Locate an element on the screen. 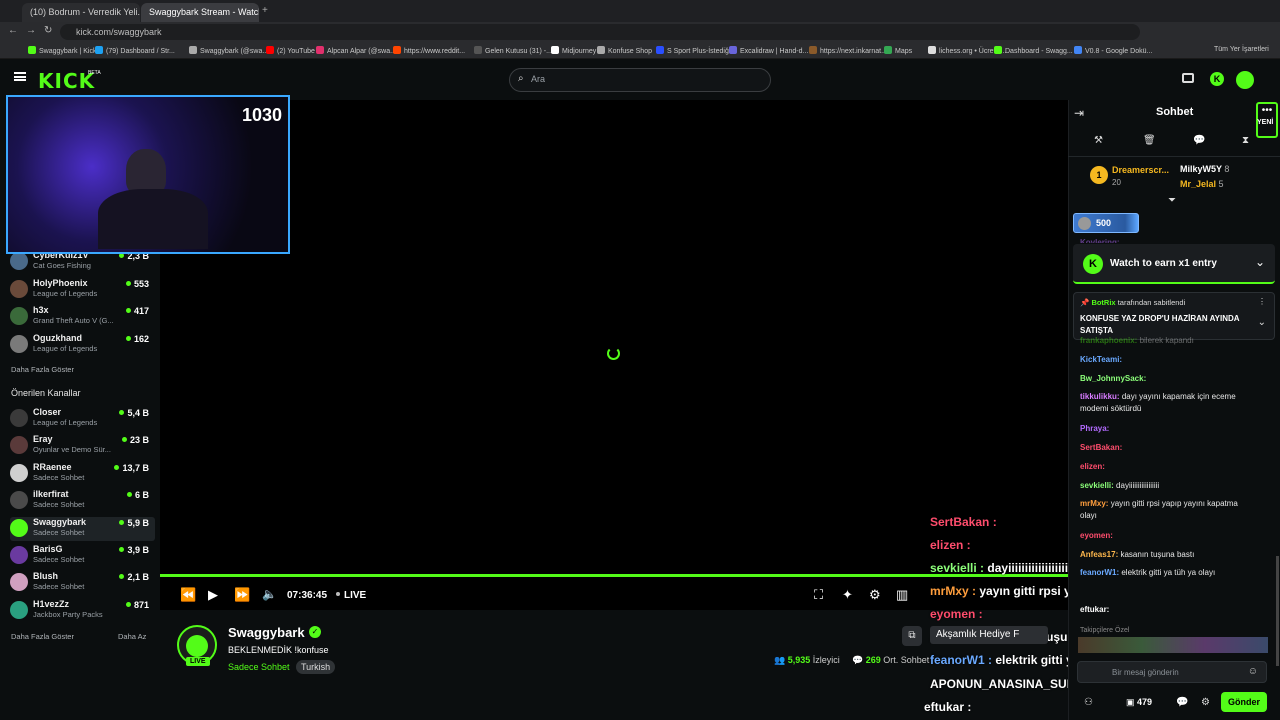  chat-username: Phraya: is located at coordinates (1094, 428).